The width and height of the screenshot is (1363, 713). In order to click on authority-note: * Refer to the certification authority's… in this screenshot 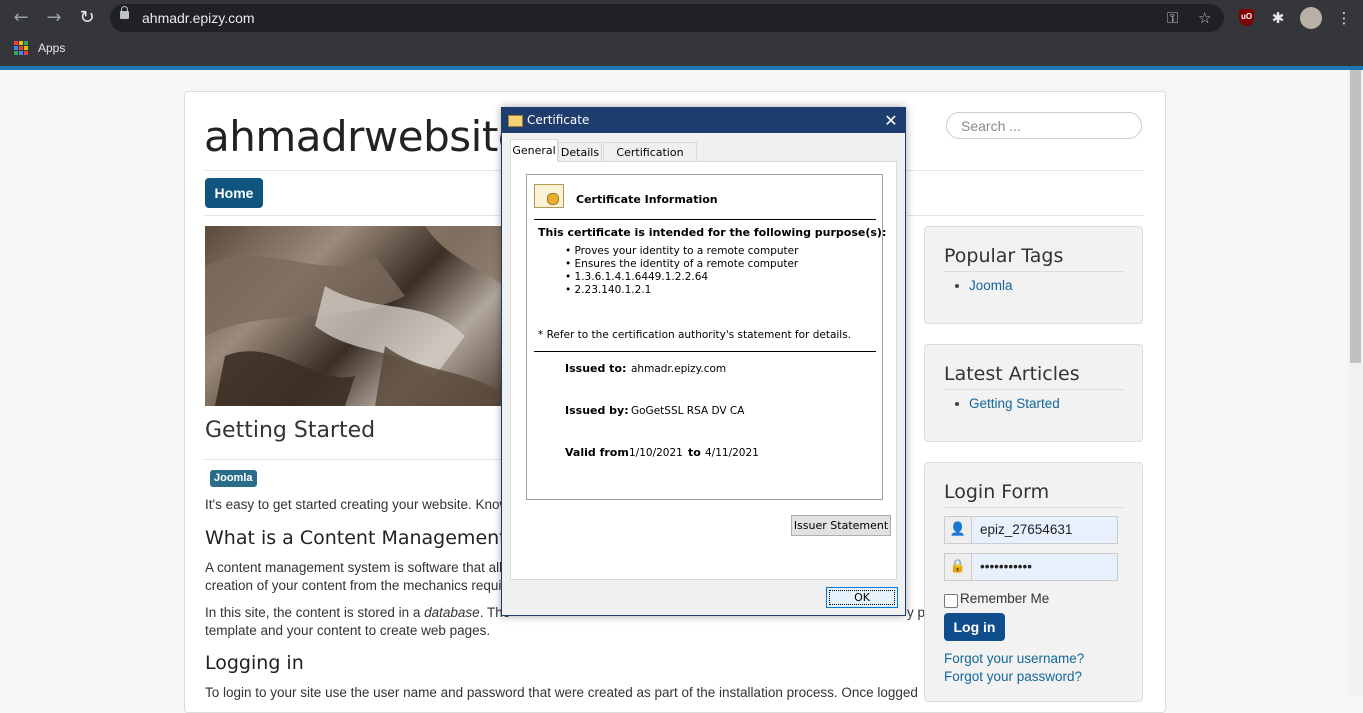, I will do `click(695, 335)`.